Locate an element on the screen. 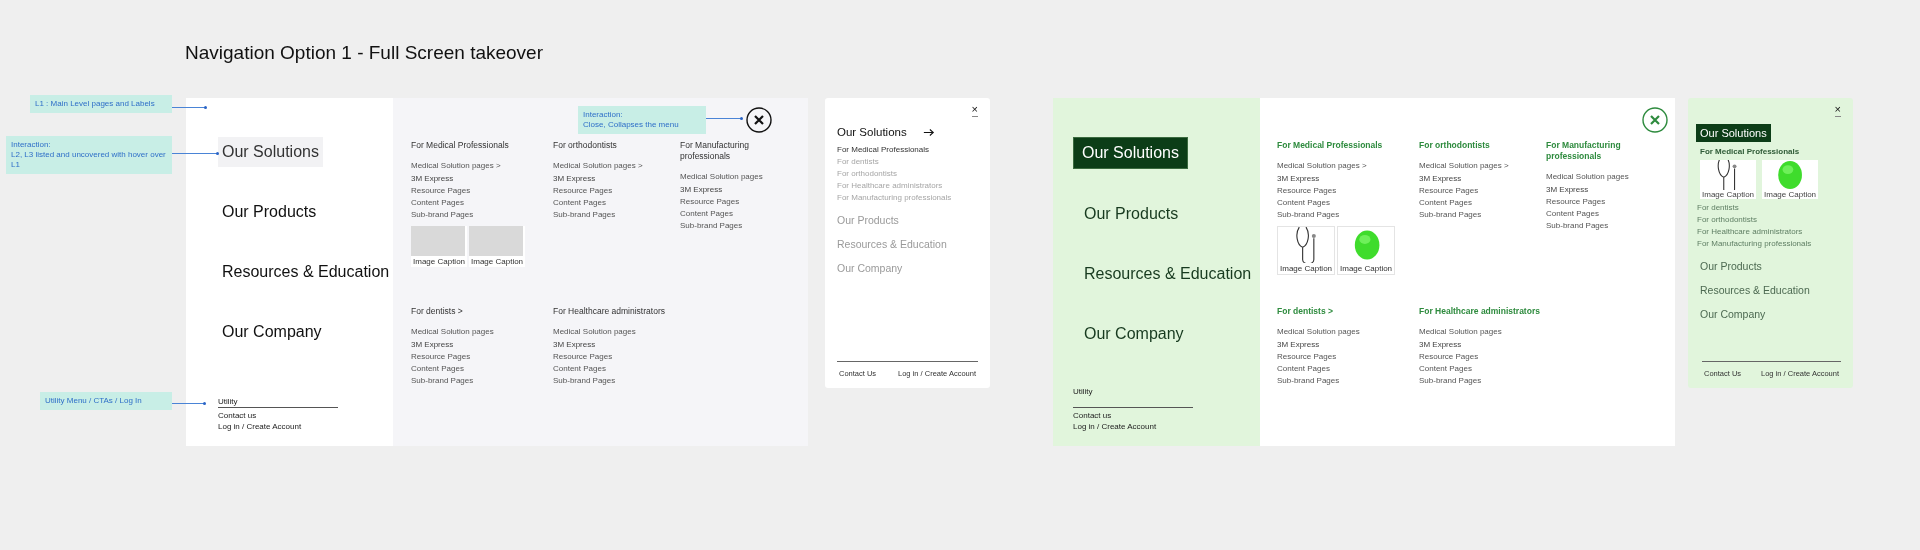 This screenshot has height=550, width=1920. submenu-item: For Manufacturing professionals is located at coordinates (1769, 244).